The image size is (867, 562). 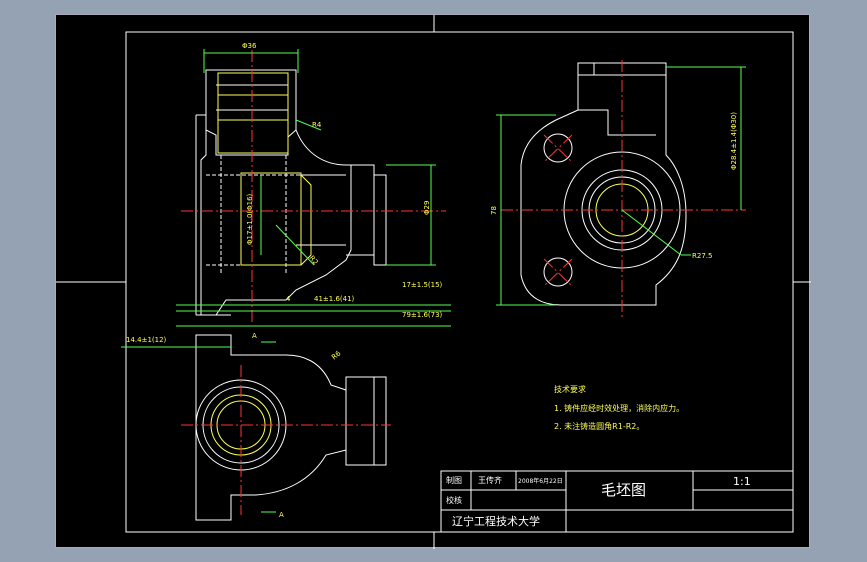 What do you see at coordinates (146, 340) in the screenshot?
I see `dim-14-tol: 14.4±1(12)` at bounding box center [146, 340].